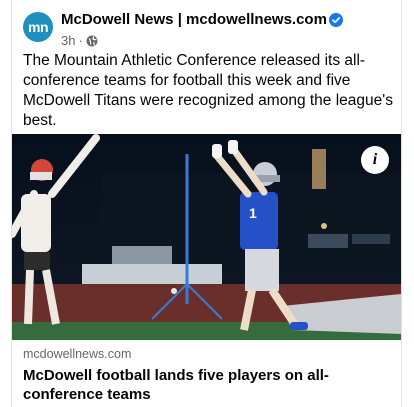 This screenshot has height=407, width=414. Describe the element at coordinates (194, 19) in the screenshot. I see `page-name-link: McDowell News | mcdowellnews.com` at that location.